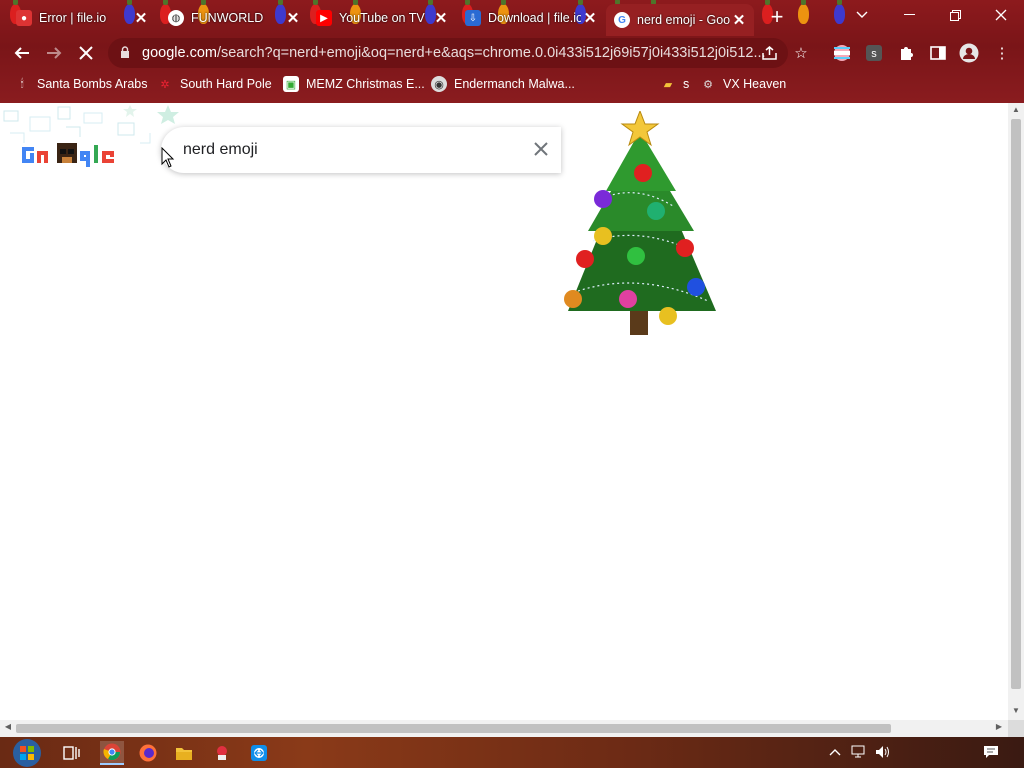 Image resolution: width=1024 pixels, height=768 pixels. Describe the element at coordinates (8, 728) in the screenshot. I see `scroll-left-arrow-icon: ◀` at that location.